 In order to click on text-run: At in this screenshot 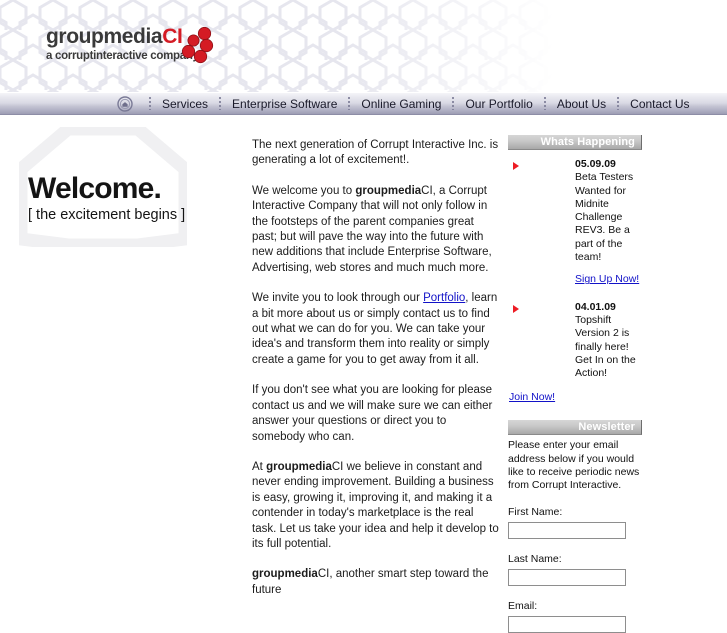, I will do `click(259, 466)`.